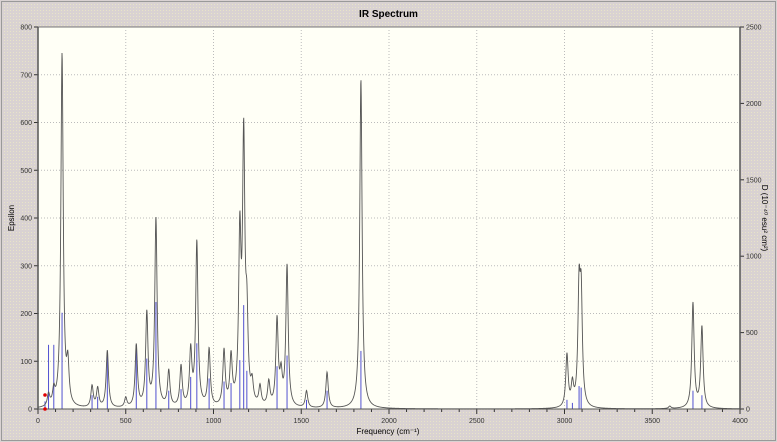 Image resolution: width=777 pixels, height=442 pixels. I want to click on y2-tick-label: 2000, so click(754, 104).